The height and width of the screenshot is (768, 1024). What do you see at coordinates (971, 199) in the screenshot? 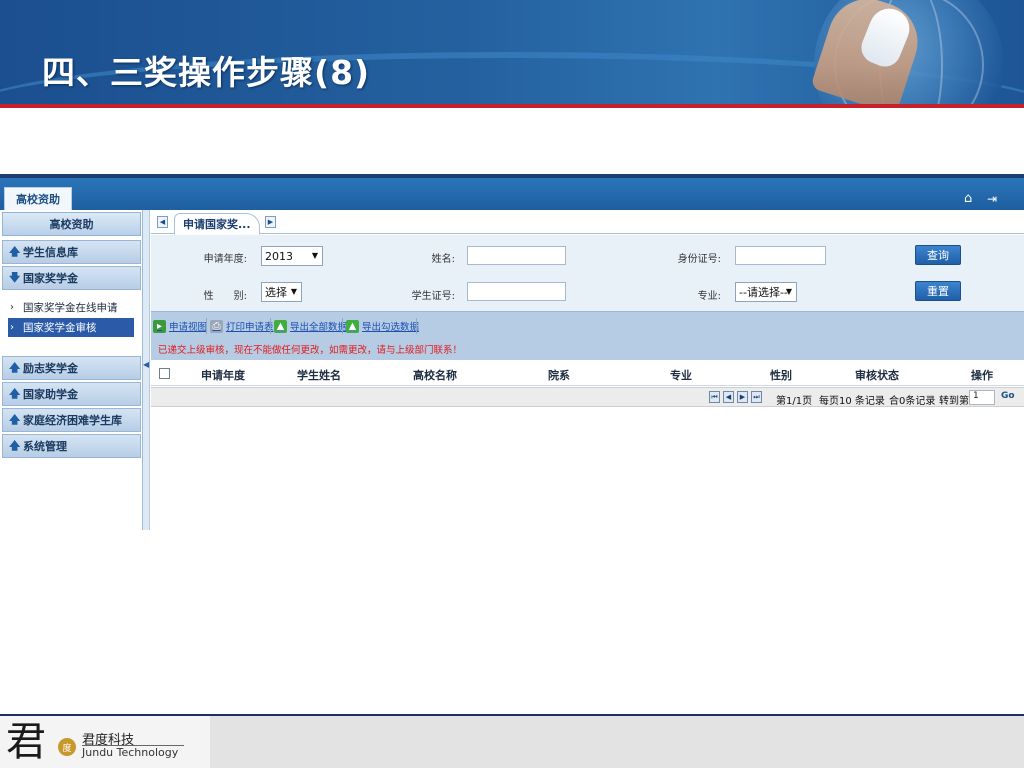
I see `home-icon: ⌂` at bounding box center [971, 199].